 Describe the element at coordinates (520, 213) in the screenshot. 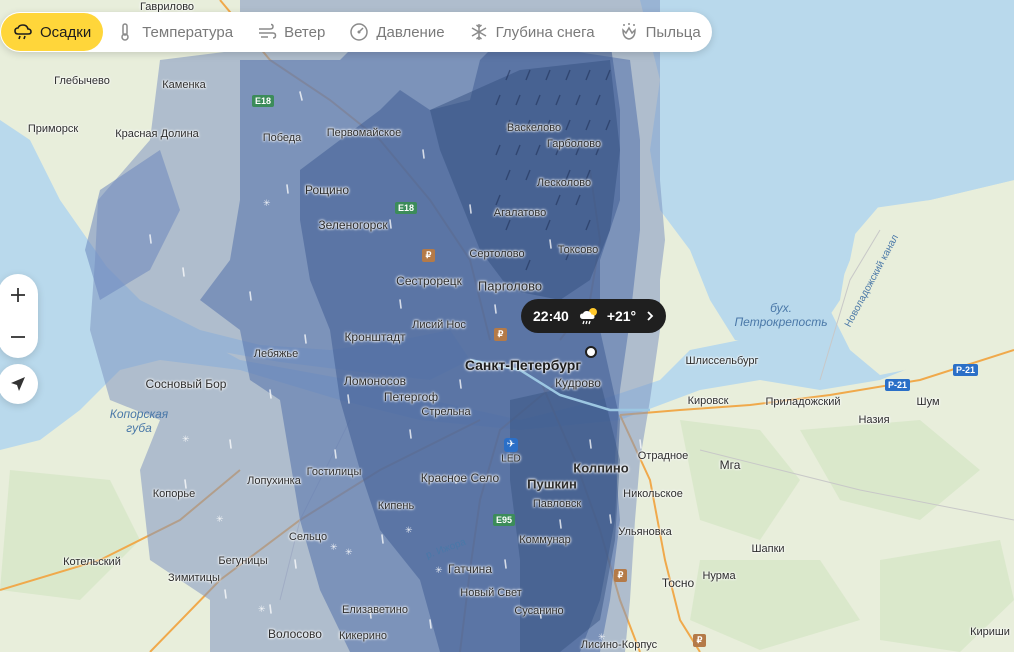

I see `town-label-agalatovo: Агалатово` at that location.